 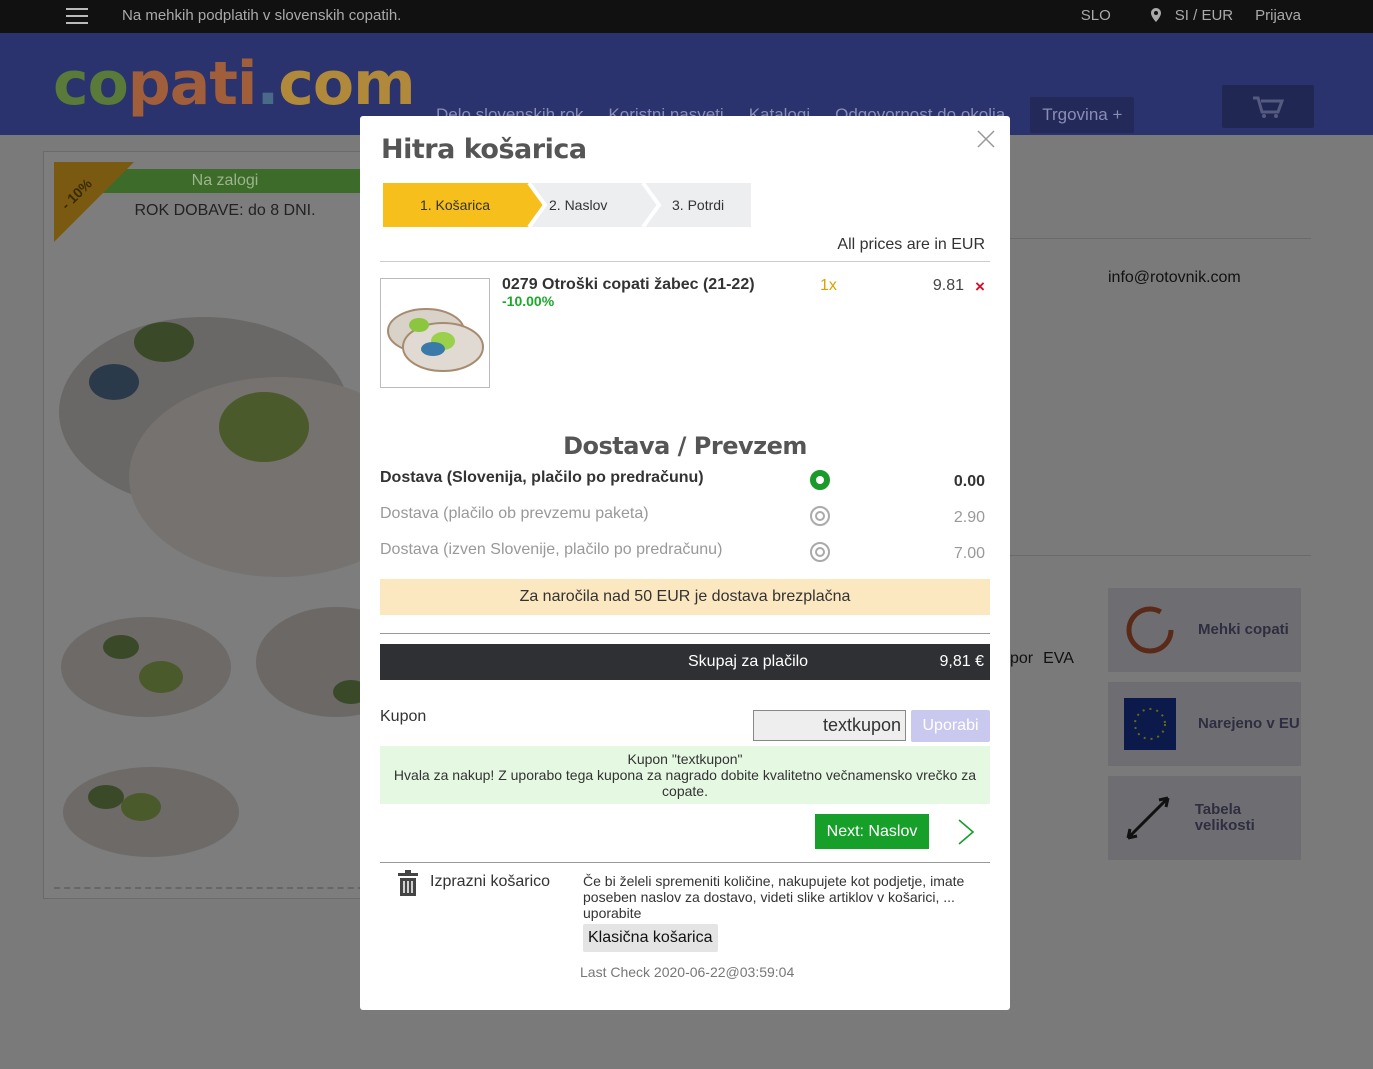 I want to click on cart-item-price: 9.81, so click(x=948, y=285).